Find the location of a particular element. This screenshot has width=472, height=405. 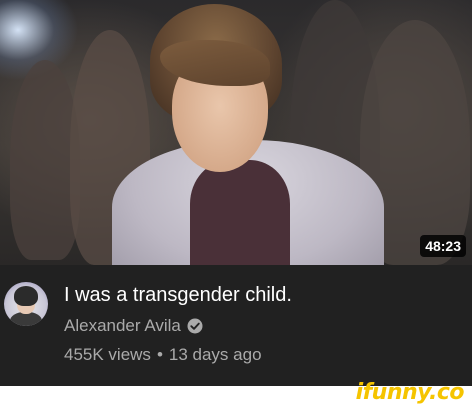

channel-row: Alexander Avila is located at coordinates (133, 326).